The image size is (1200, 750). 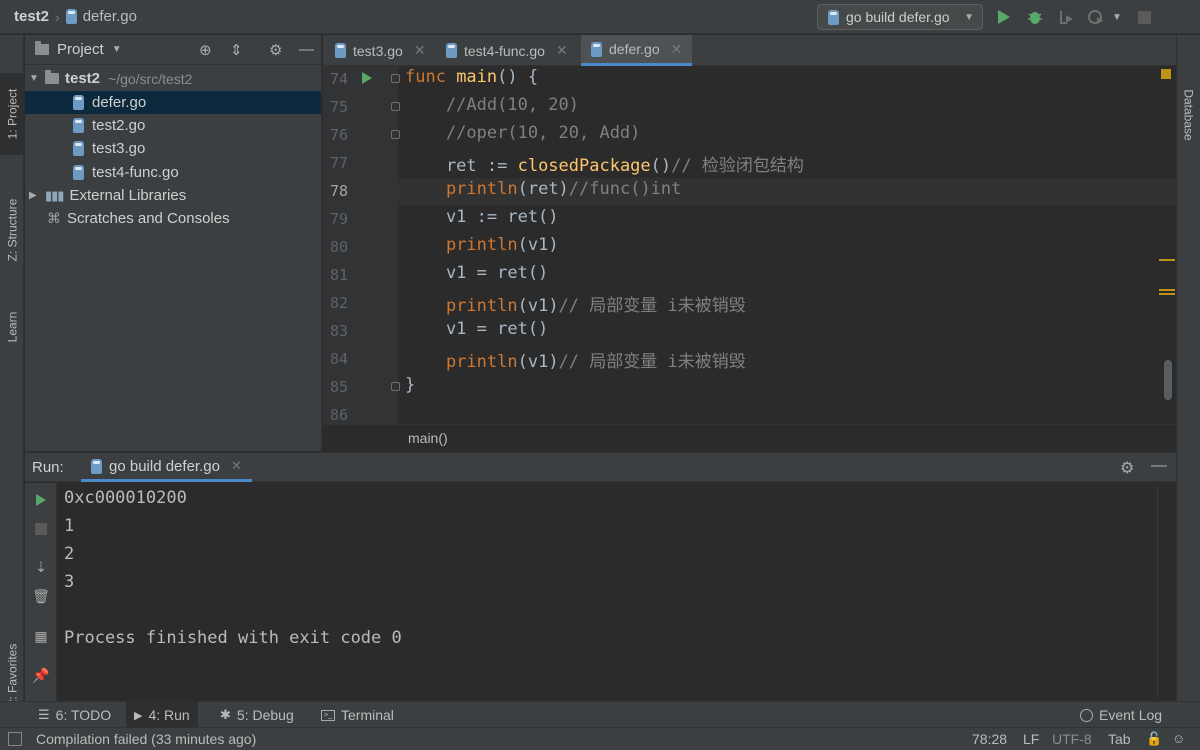 What do you see at coordinates (1154, 739) in the screenshot?
I see `lock-icon: 🔓` at bounding box center [1154, 739].